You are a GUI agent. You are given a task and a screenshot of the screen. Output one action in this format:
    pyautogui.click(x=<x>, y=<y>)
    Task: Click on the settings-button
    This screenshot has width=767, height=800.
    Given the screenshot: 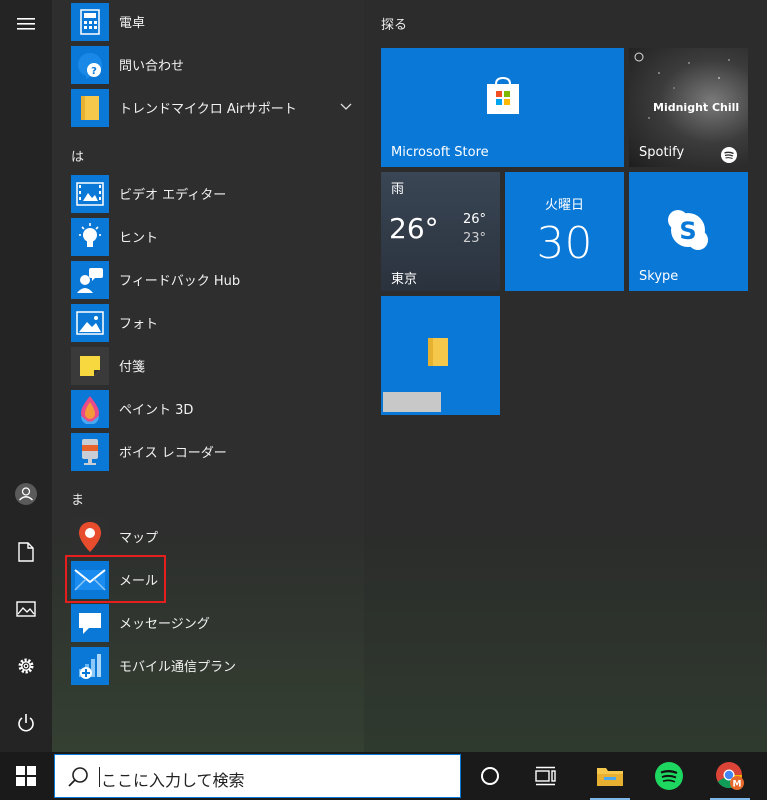 What is the action you would take?
    pyautogui.click(x=26, y=666)
    